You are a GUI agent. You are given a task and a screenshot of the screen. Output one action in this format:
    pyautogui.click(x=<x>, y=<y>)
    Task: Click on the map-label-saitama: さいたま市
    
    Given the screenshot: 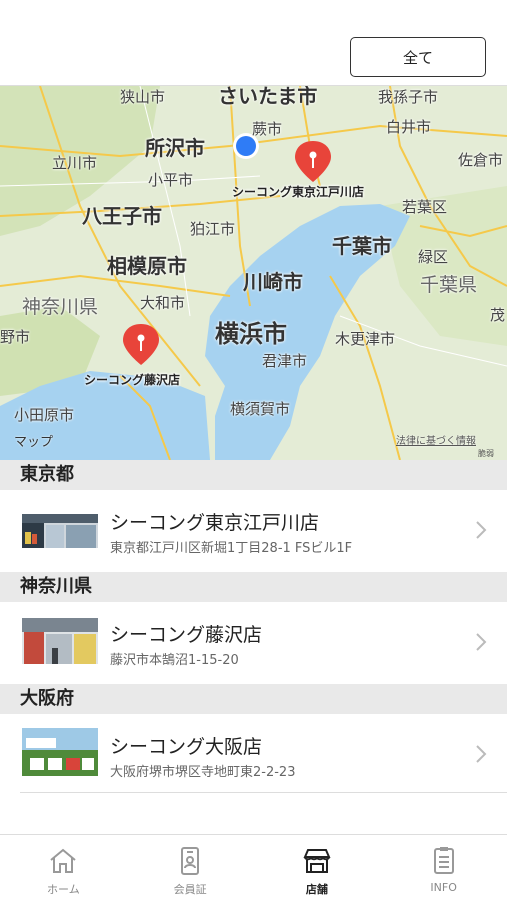 What is the action you would take?
    pyautogui.click(x=268, y=97)
    